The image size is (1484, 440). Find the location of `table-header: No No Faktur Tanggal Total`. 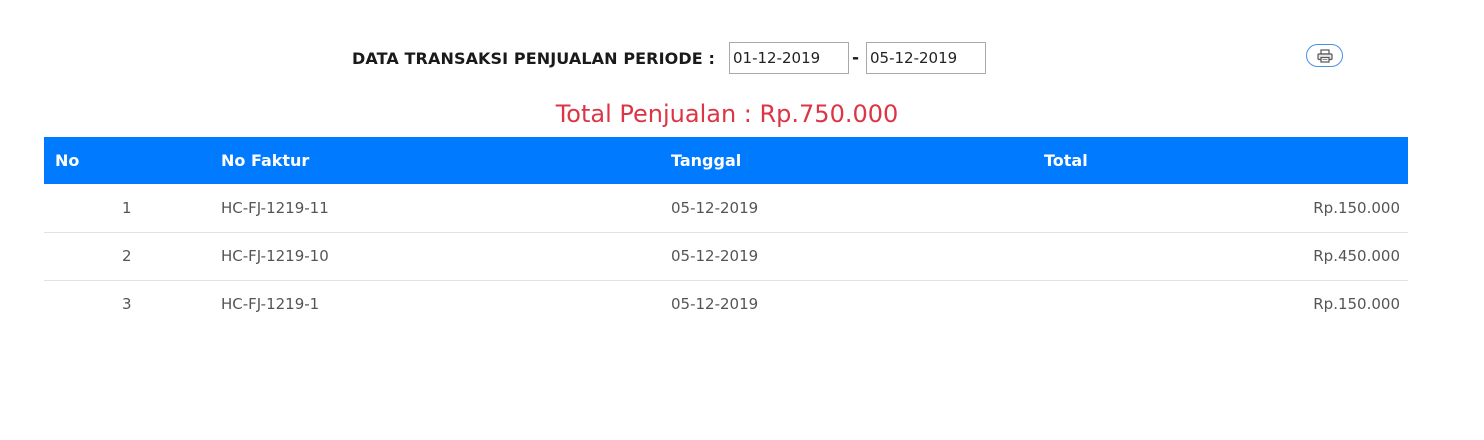

table-header: No No Faktur Tanggal Total is located at coordinates (726, 160).